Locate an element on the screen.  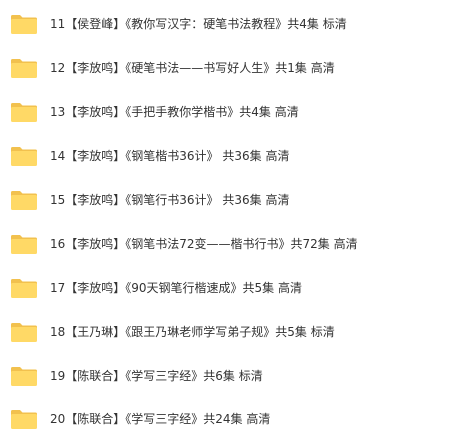
folder-label: 19【陈联合】《学写三字经》共6集 标清 is located at coordinates (156, 376).